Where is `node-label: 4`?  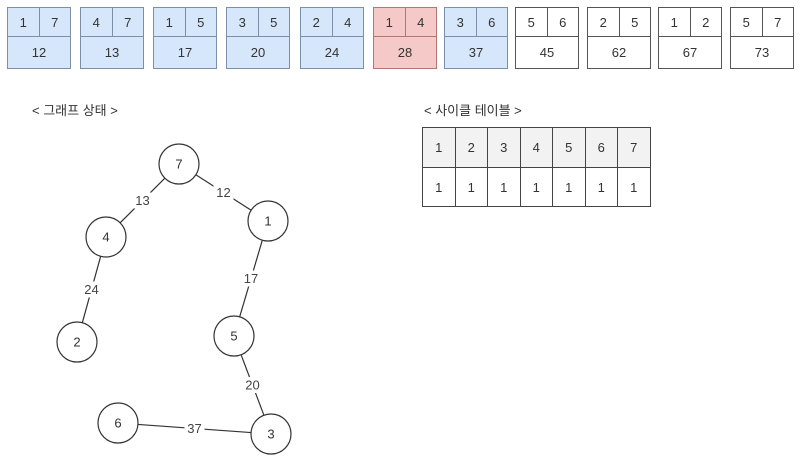
node-label: 4 is located at coordinates (105, 237).